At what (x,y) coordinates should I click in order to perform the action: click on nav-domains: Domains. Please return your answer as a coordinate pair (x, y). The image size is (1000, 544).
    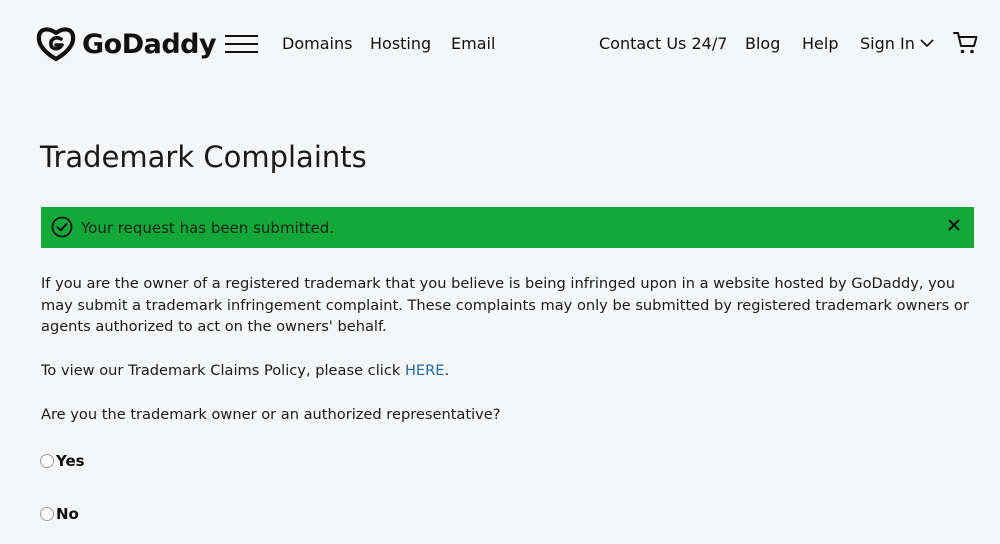
    Looking at the image, I should click on (317, 43).